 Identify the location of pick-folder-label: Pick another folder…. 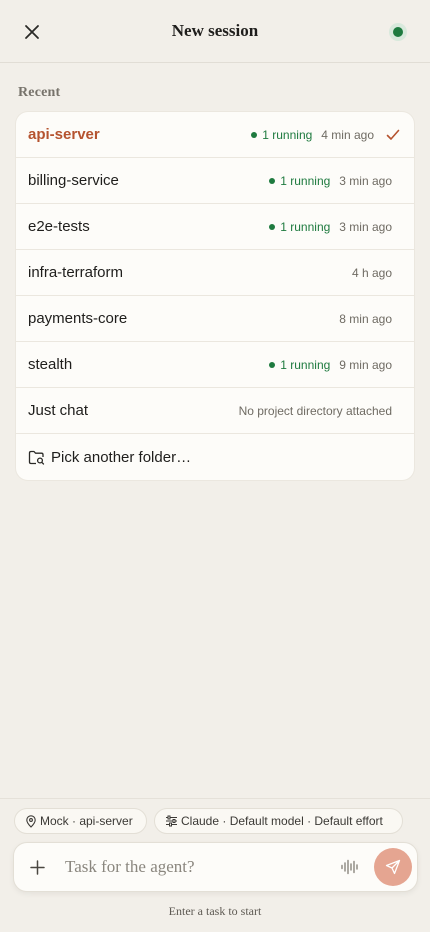
(121, 457).